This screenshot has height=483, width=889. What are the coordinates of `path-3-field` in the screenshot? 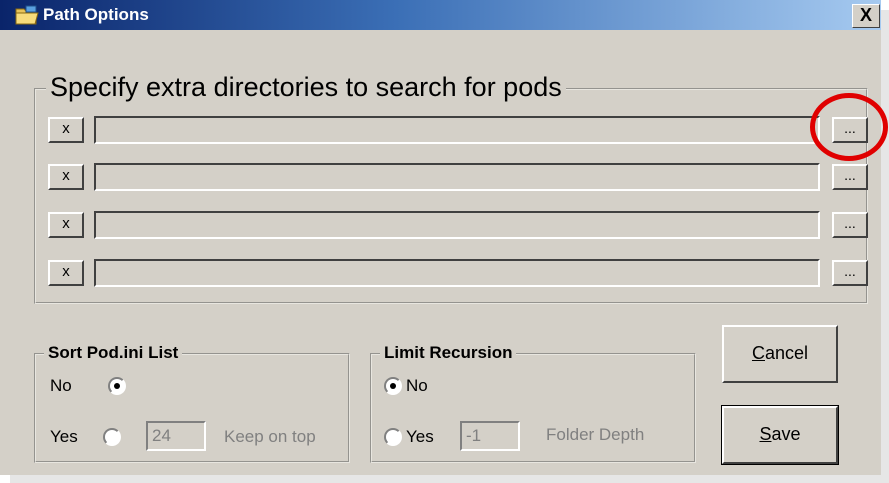 It's located at (457, 225).